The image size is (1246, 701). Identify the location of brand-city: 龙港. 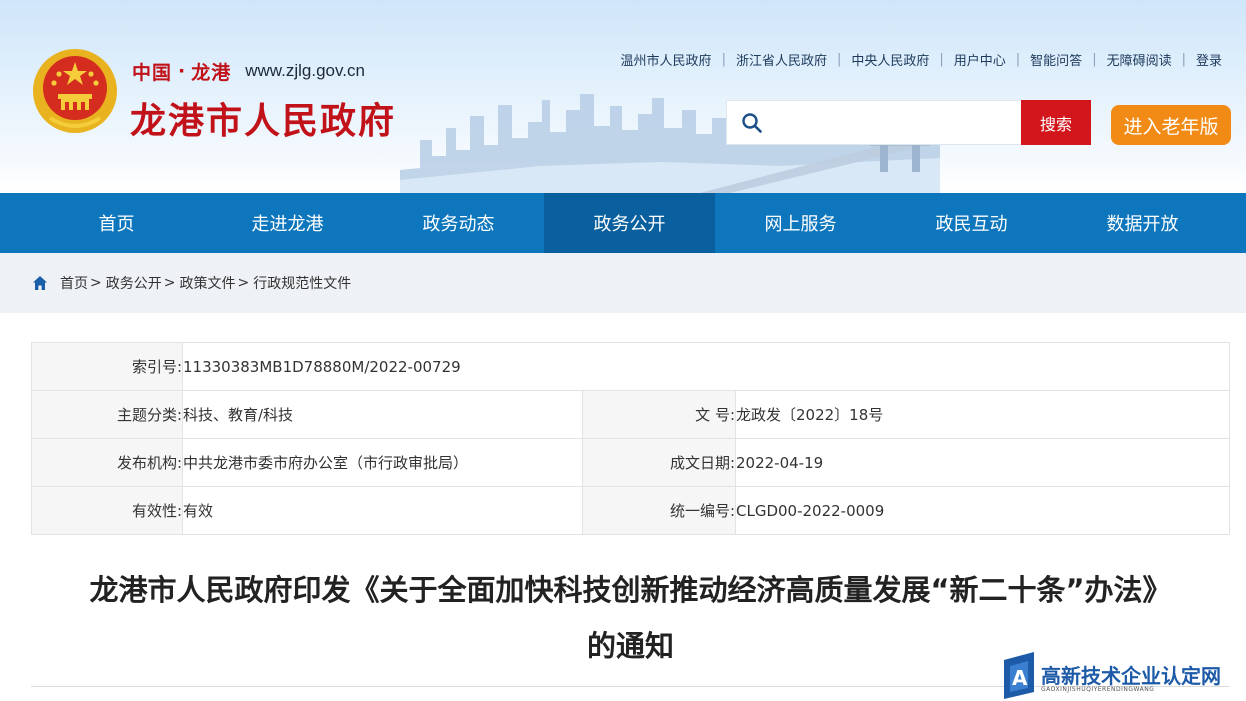
(211, 72).